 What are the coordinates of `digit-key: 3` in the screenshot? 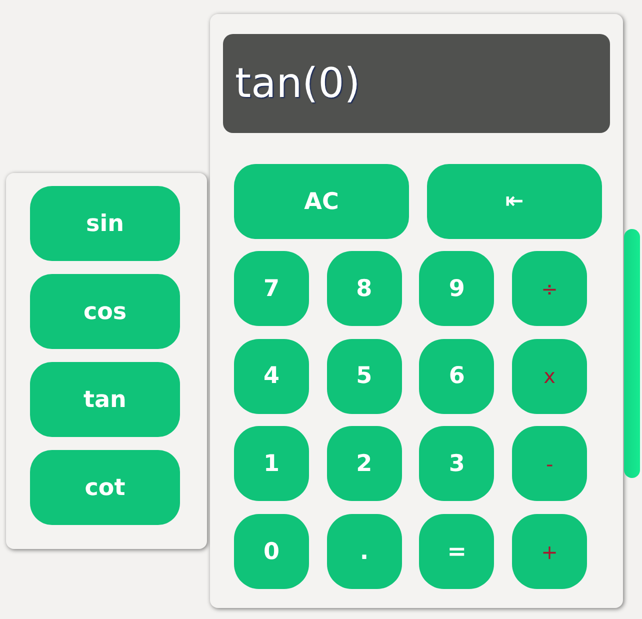 It's located at (456, 464).